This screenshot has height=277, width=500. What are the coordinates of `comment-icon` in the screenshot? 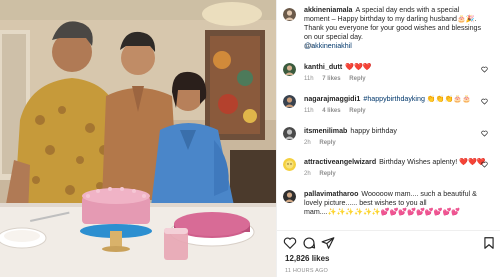 It's located at (309, 243).